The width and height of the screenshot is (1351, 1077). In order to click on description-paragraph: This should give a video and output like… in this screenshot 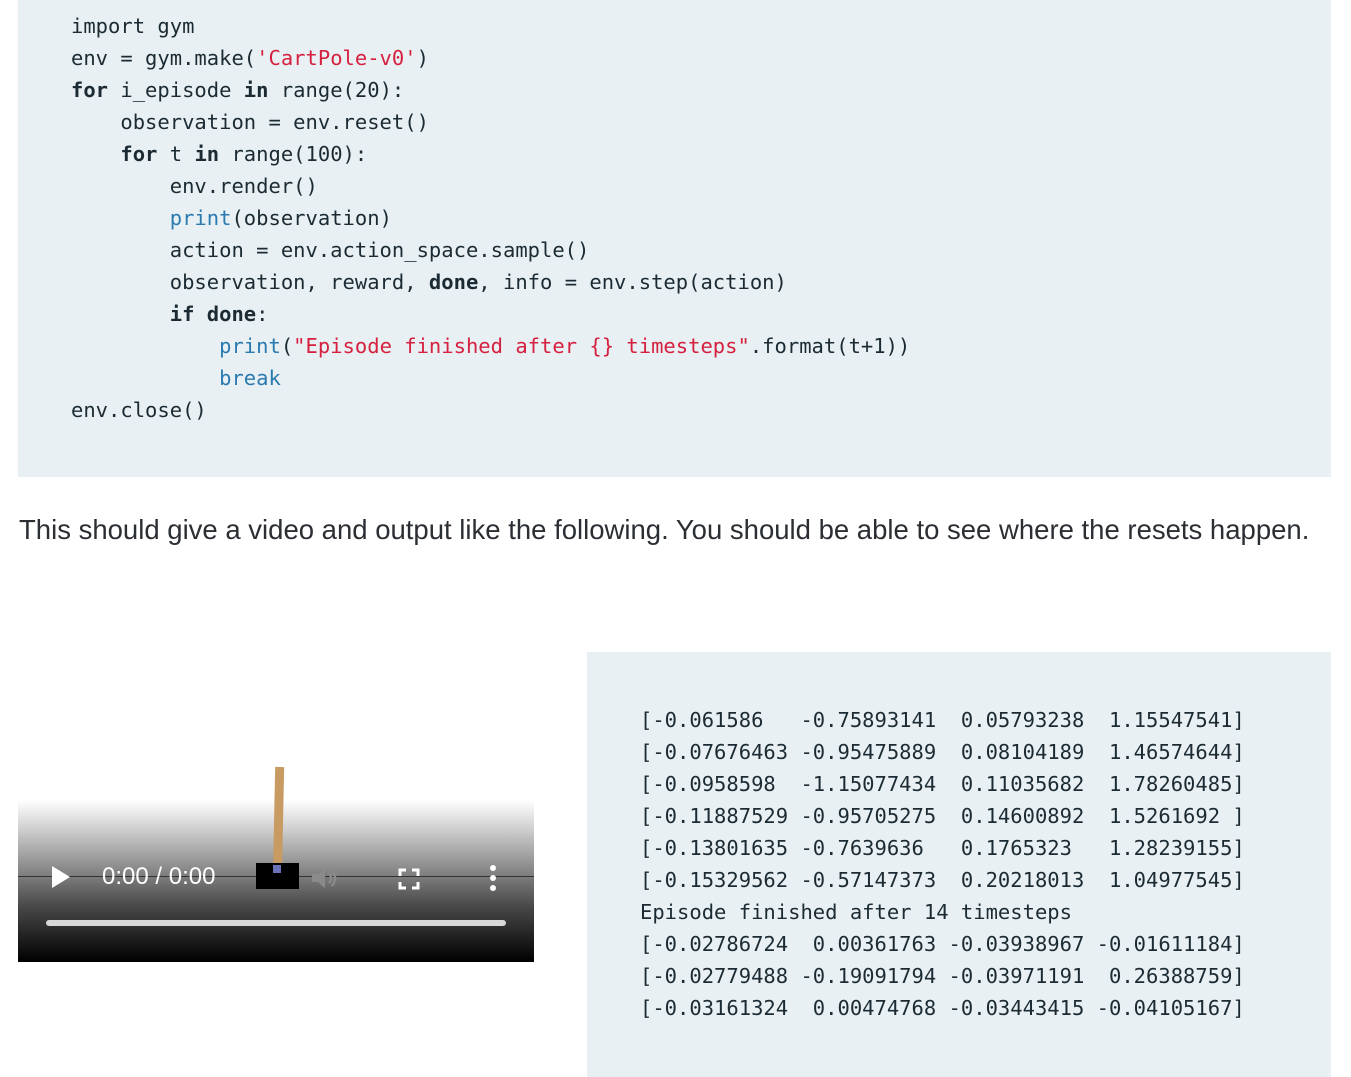, I will do `click(664, 529)`.